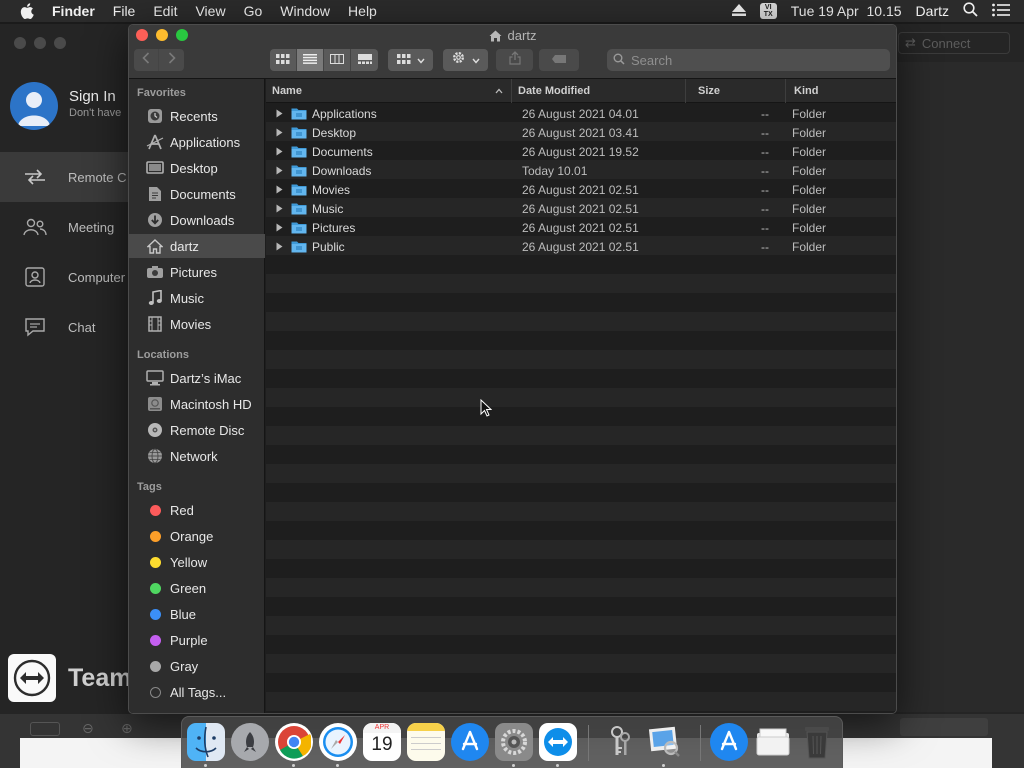 The image size is (1024, 768). Describe the element at coordinates (362, 11) in the screenshot. I see `menu-help: Help` at that location.